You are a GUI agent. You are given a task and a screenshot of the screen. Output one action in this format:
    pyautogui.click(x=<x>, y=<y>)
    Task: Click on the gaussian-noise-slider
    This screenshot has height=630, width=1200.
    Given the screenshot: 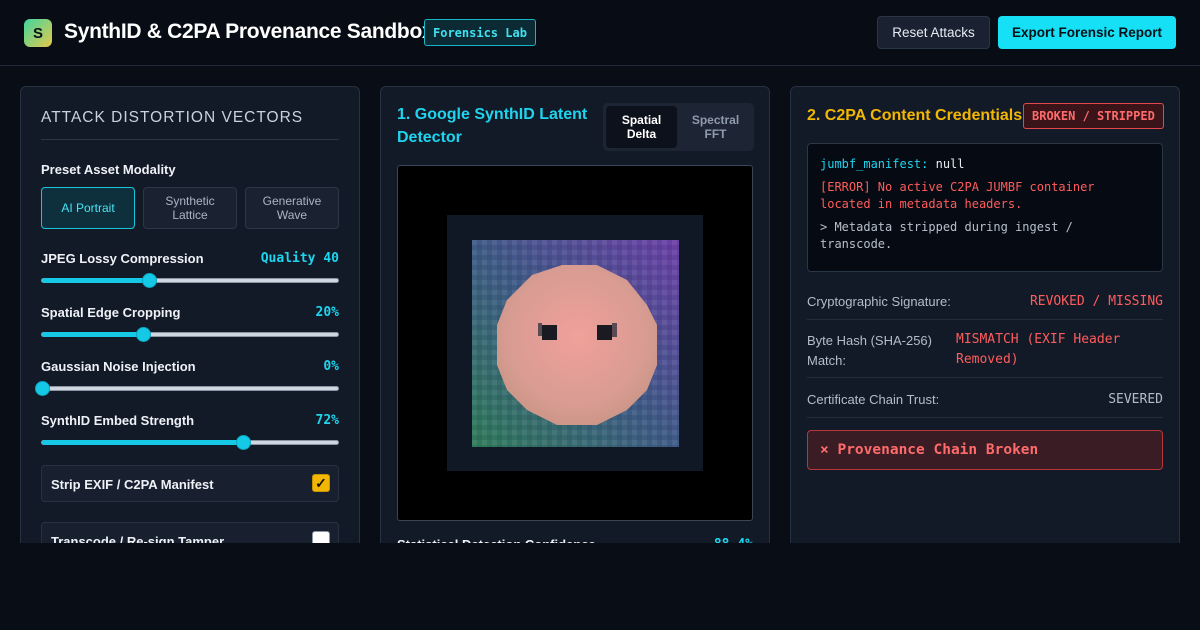 What is the action you would take?
    pyautogui.click(x=187, y=388)
    